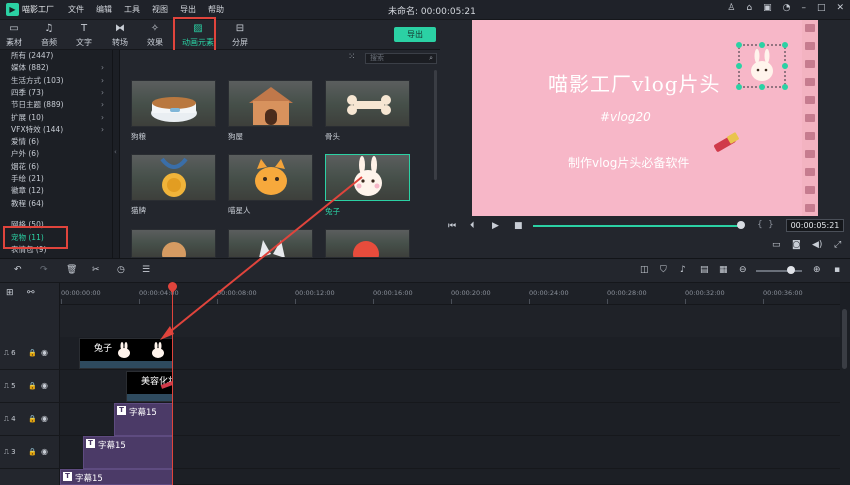 The height and width of the screenshot is (485, 850). I want to click on arrow-line, so click(264, 256).